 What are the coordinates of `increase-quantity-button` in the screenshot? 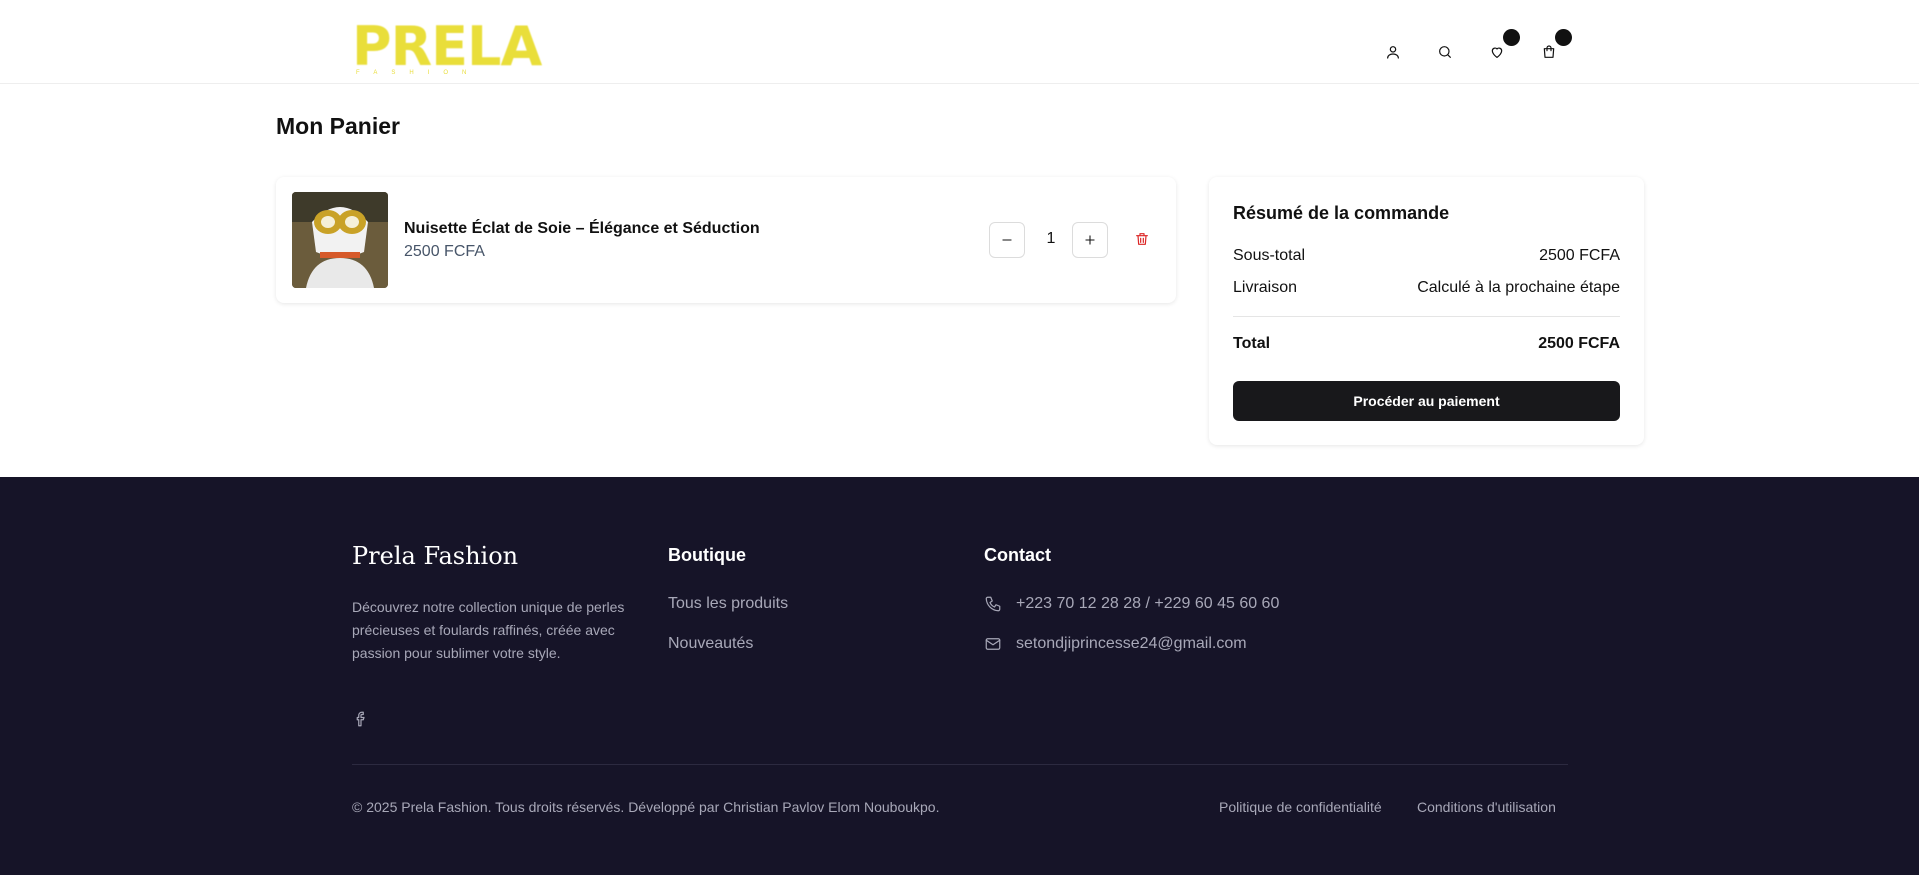 It's located at (1090, 240).